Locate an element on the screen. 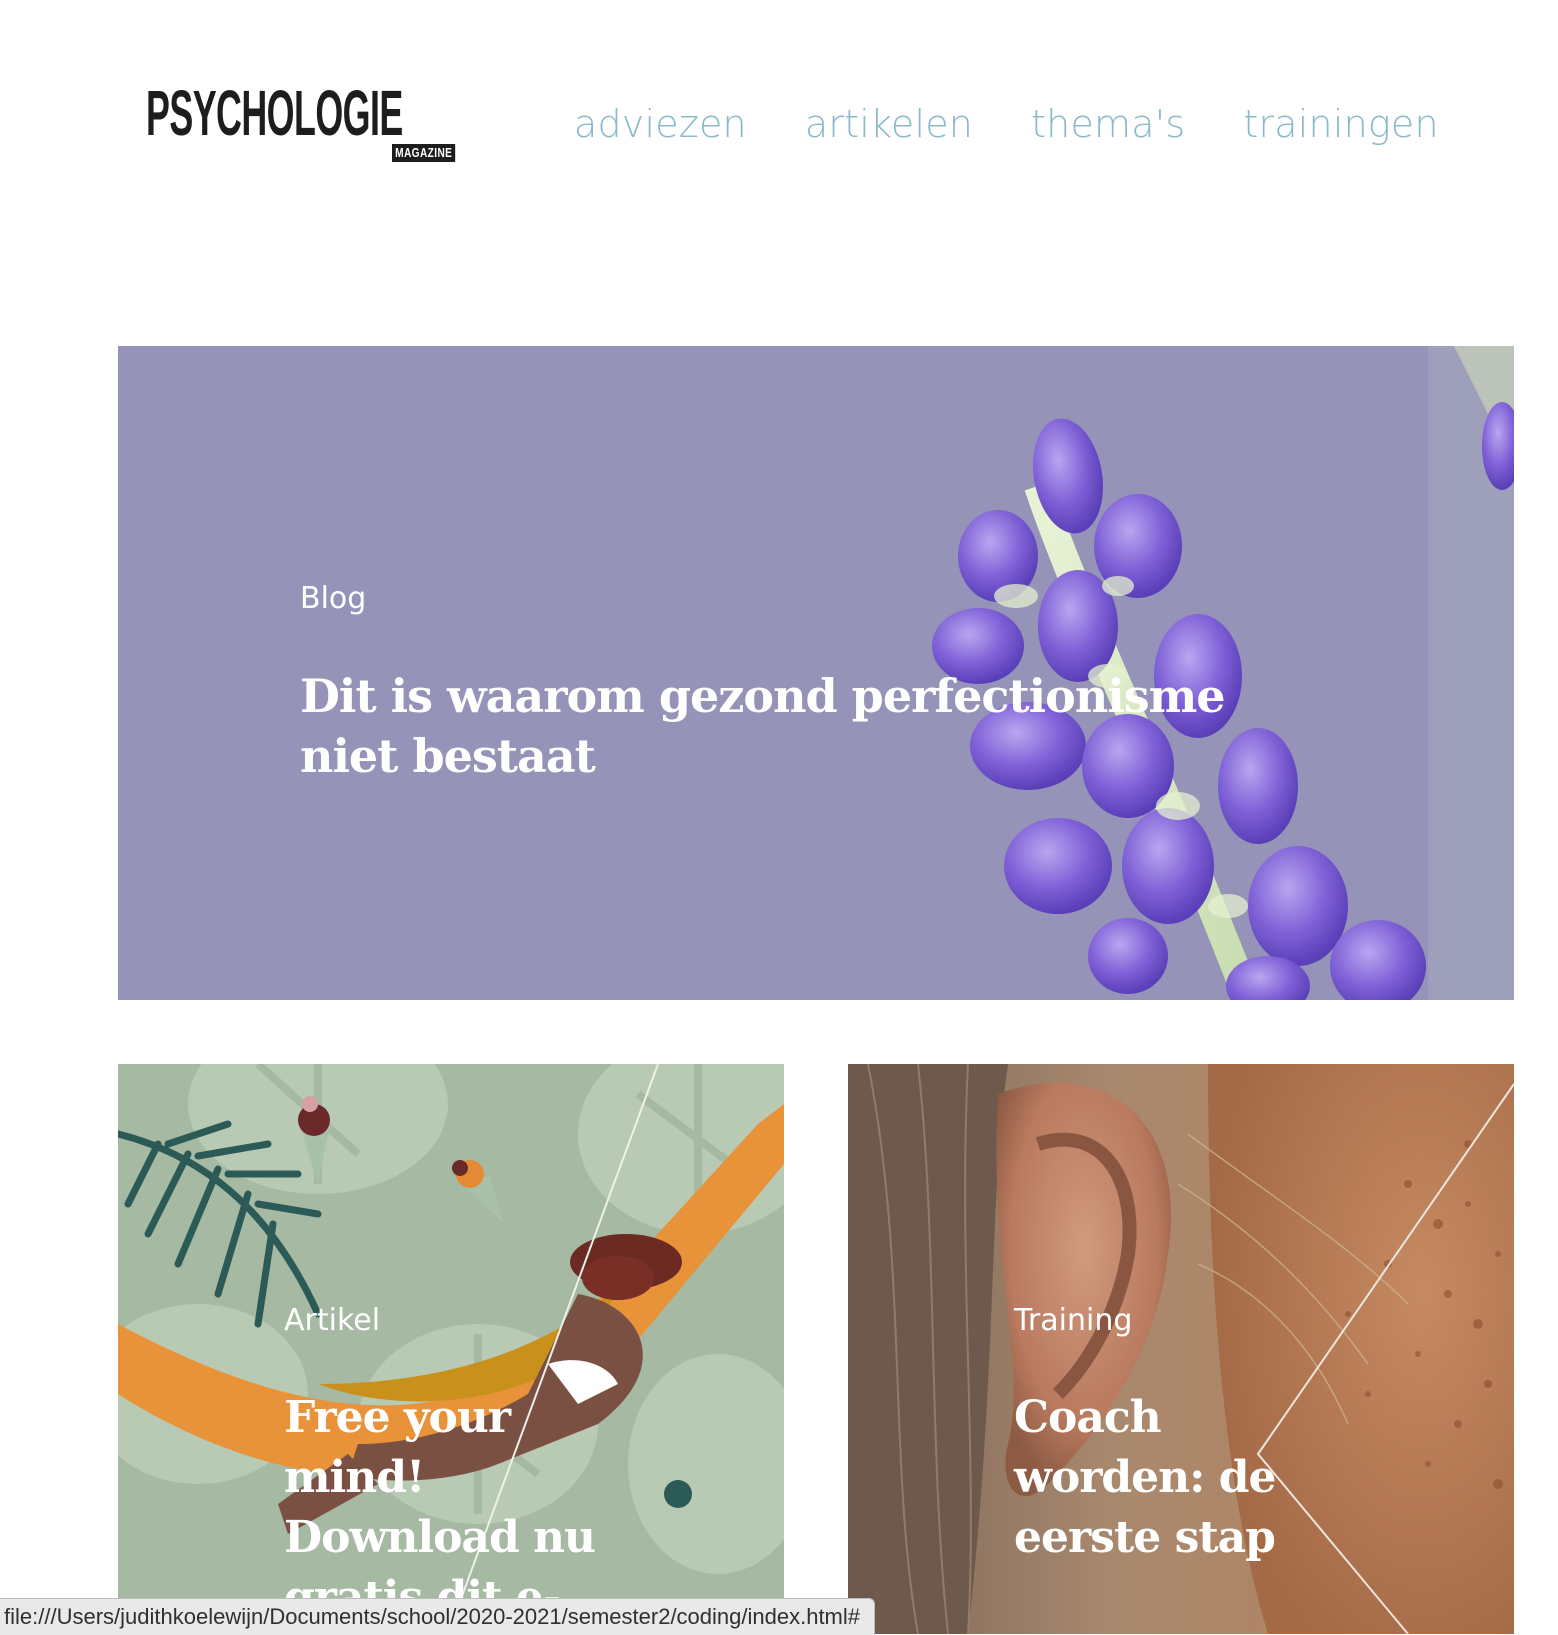  training-title: Coach worden: de eerste stap is located at coordinates (1174, 1478).